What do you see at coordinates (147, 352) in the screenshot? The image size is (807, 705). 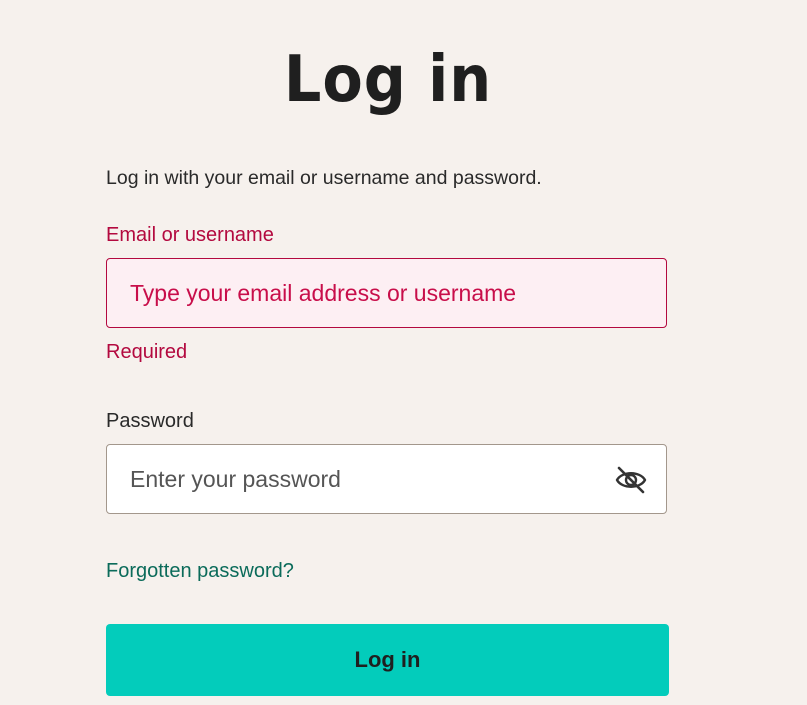 I see `email-error-message: Required` at bounding box center [147, 352].